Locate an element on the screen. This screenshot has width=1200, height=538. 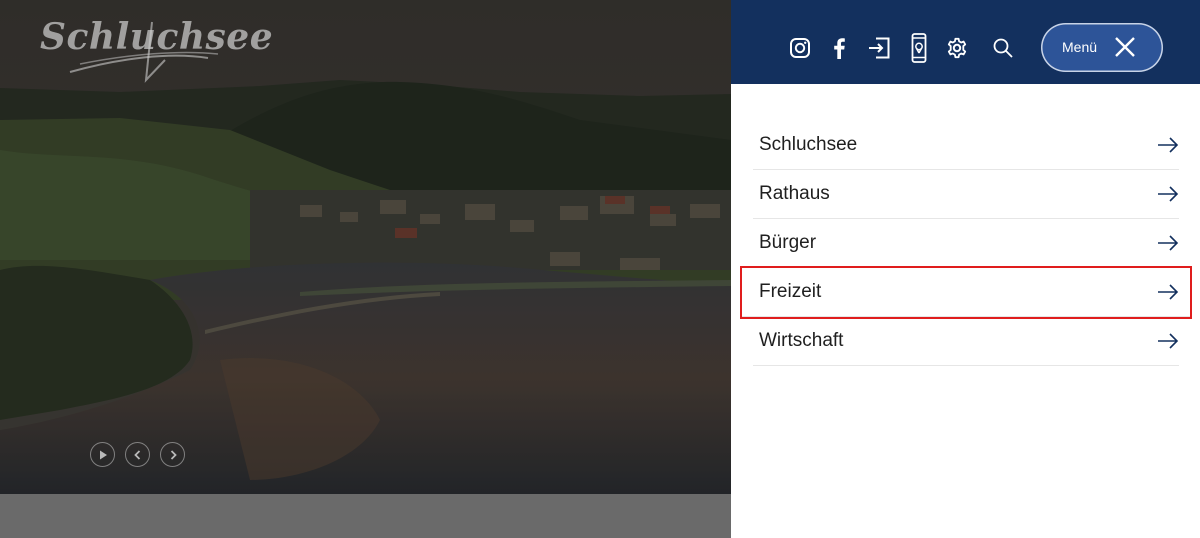
menu-item-label: Rathaus is located at coordinates (794, 193).